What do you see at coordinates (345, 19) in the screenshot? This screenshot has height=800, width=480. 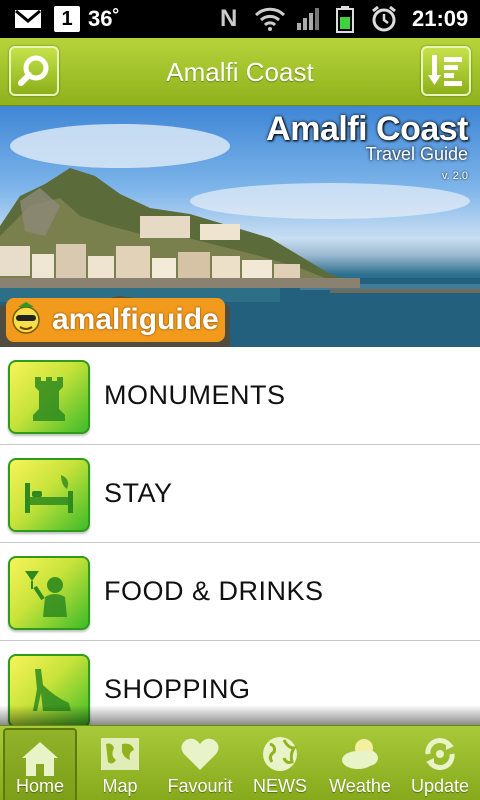 I see `battery-icon` at bounding box center [345, 19].